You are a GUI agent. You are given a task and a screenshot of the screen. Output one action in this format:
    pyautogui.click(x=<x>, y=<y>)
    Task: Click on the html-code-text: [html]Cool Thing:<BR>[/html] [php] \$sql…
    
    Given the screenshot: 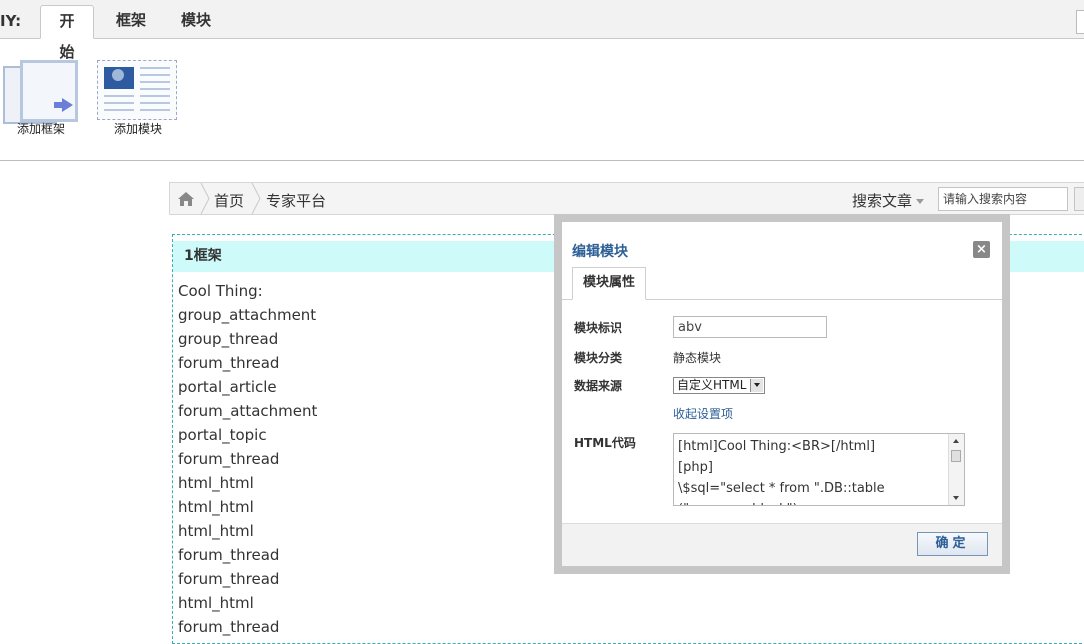 What is the action you would take?
    pyautogui.click(x=781, y=472)
    